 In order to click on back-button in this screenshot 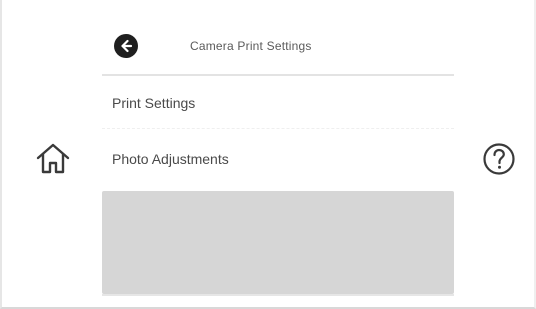, I will do `click(126, 46)`.